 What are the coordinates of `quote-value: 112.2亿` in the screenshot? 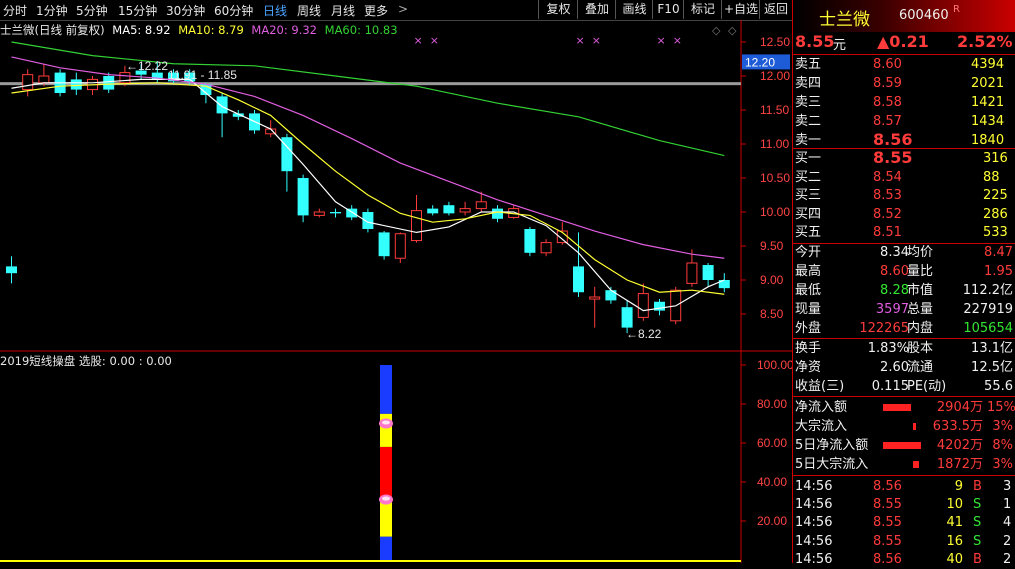 It's located at (987, 290).